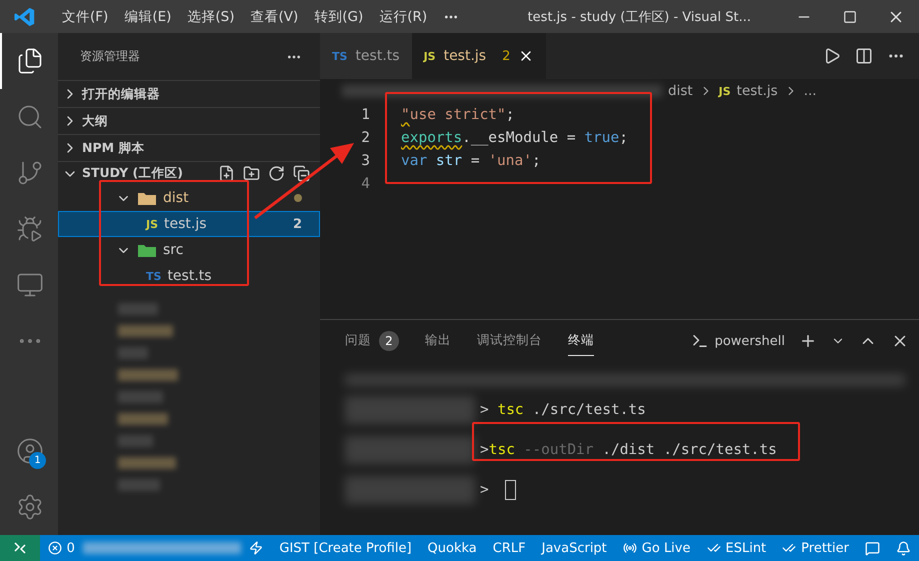 This screenshot has height=561, width=919. What do you see at coordinates (509, 548) in the screenshot?
I see `status-item: CRLF` at bounding box center [509, 548].